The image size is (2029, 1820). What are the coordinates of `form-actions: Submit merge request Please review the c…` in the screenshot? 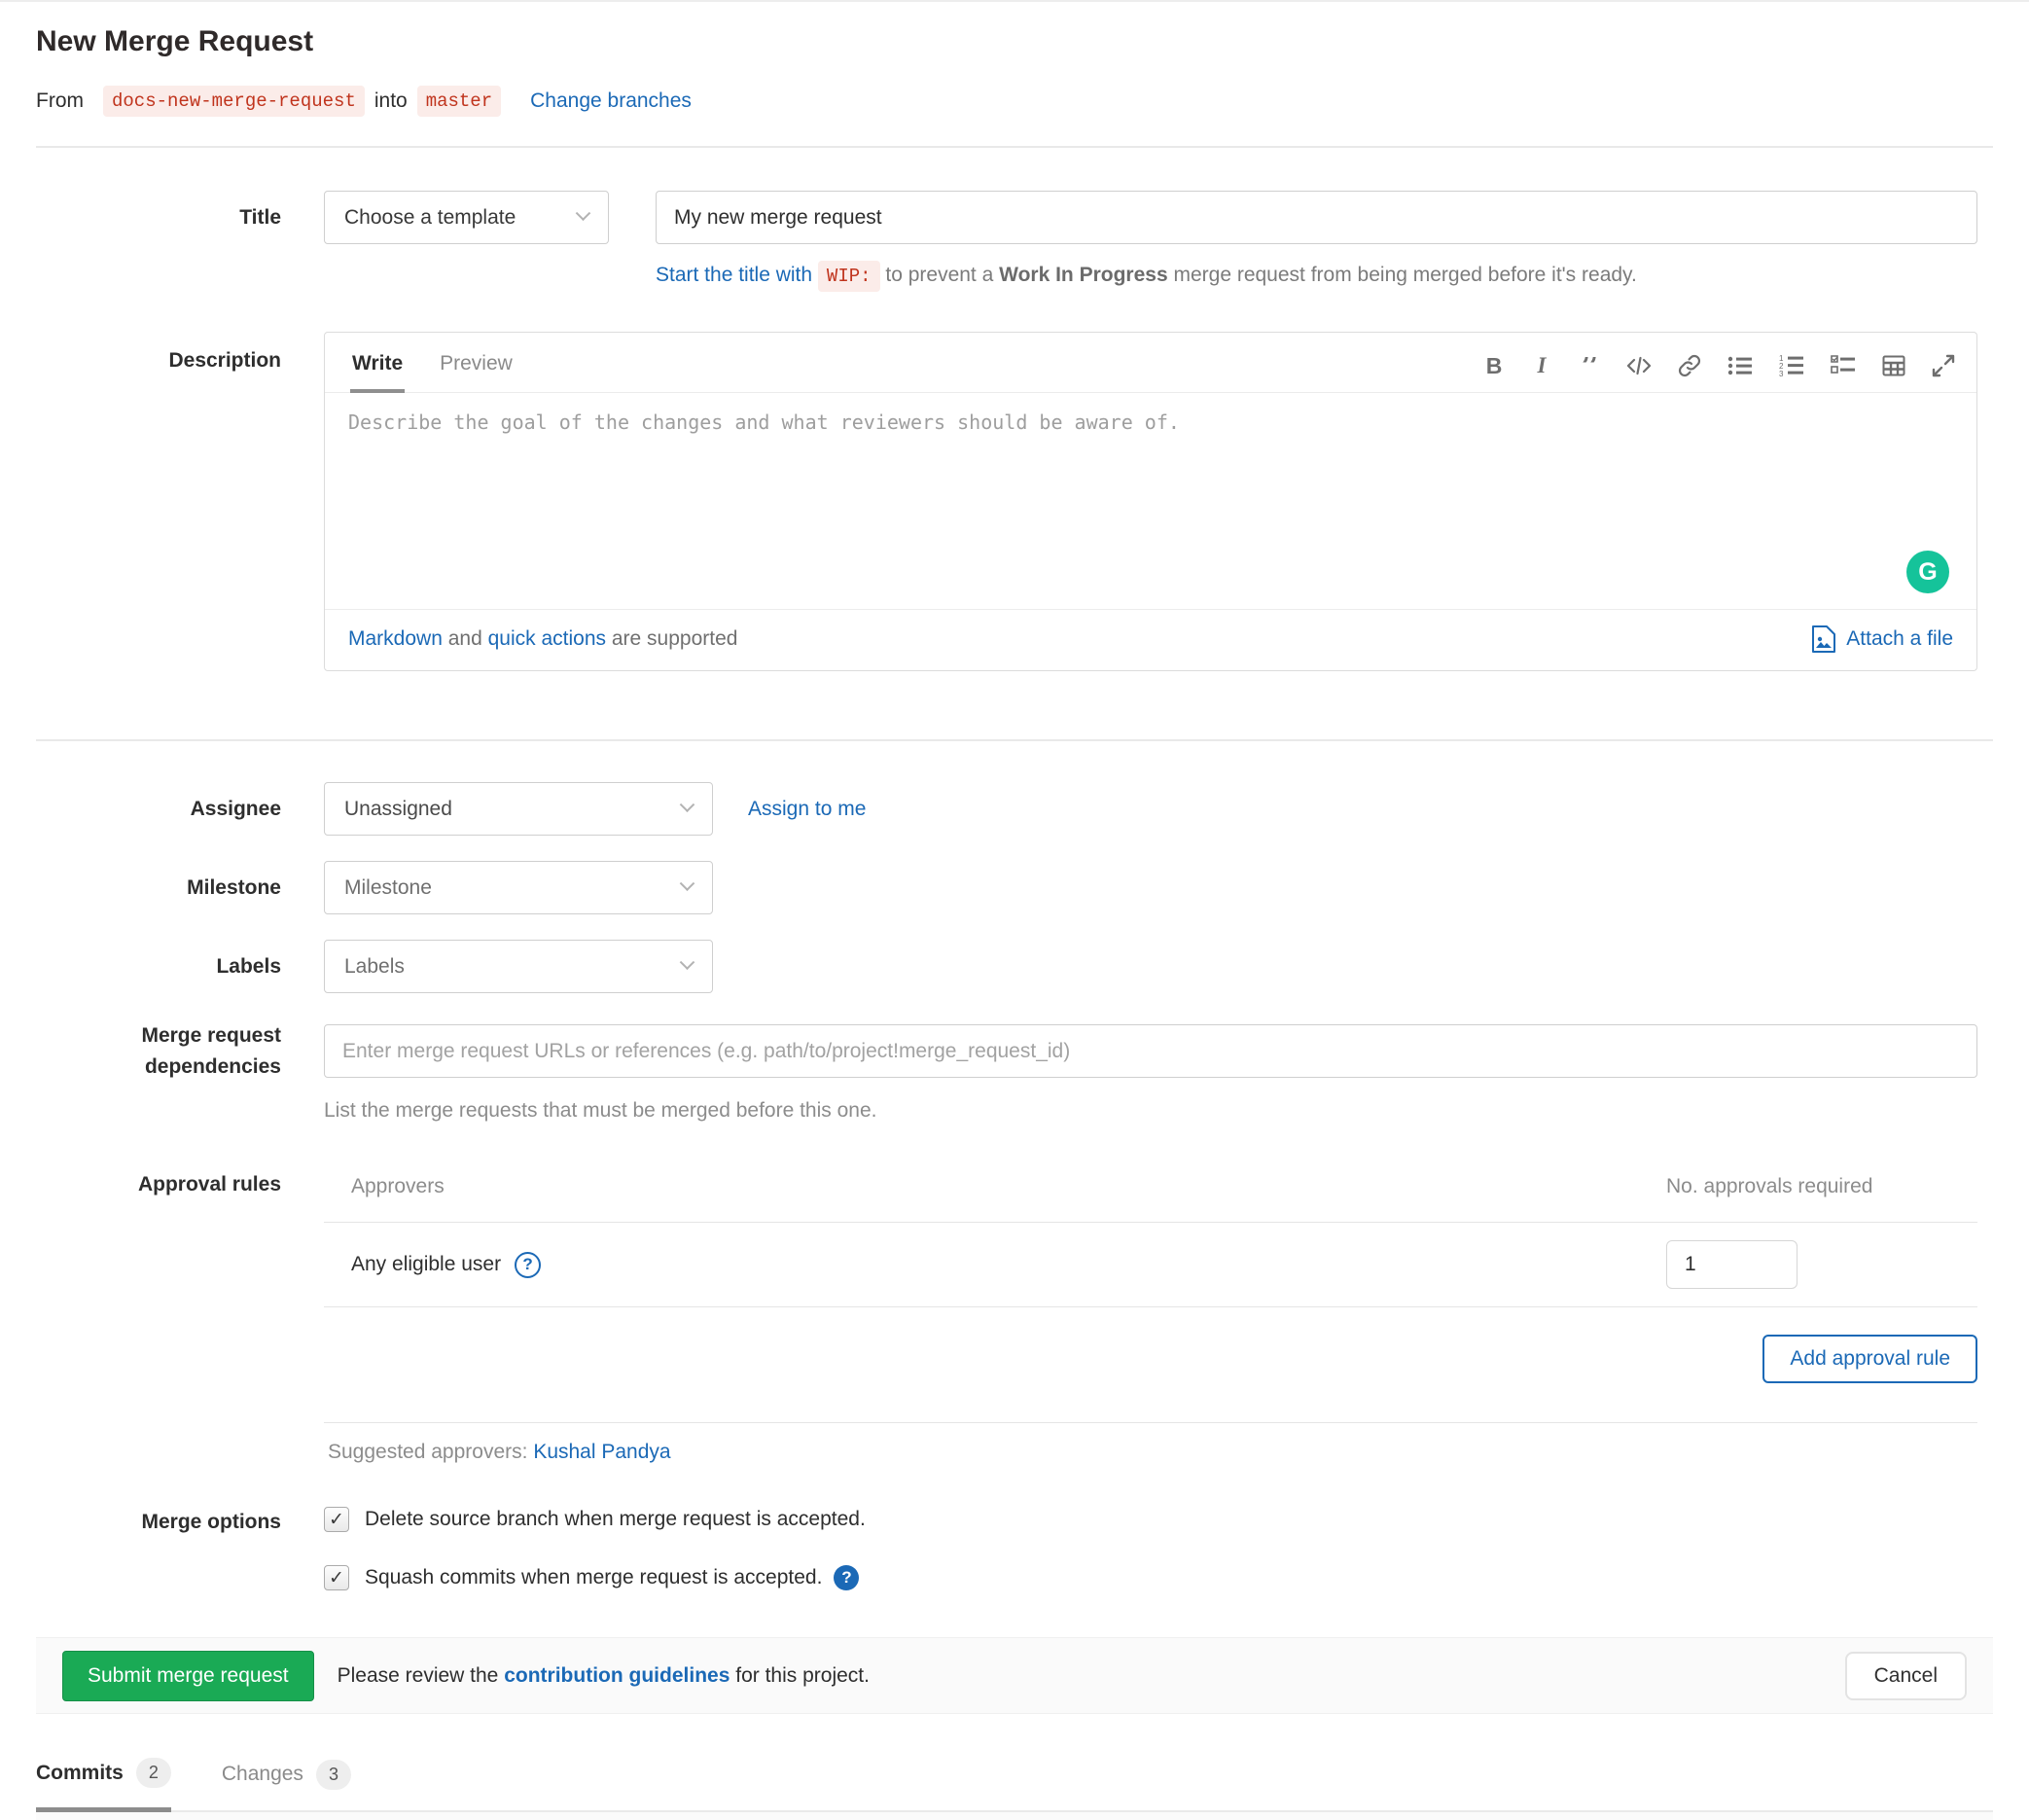 It's located at (1014, 1675).